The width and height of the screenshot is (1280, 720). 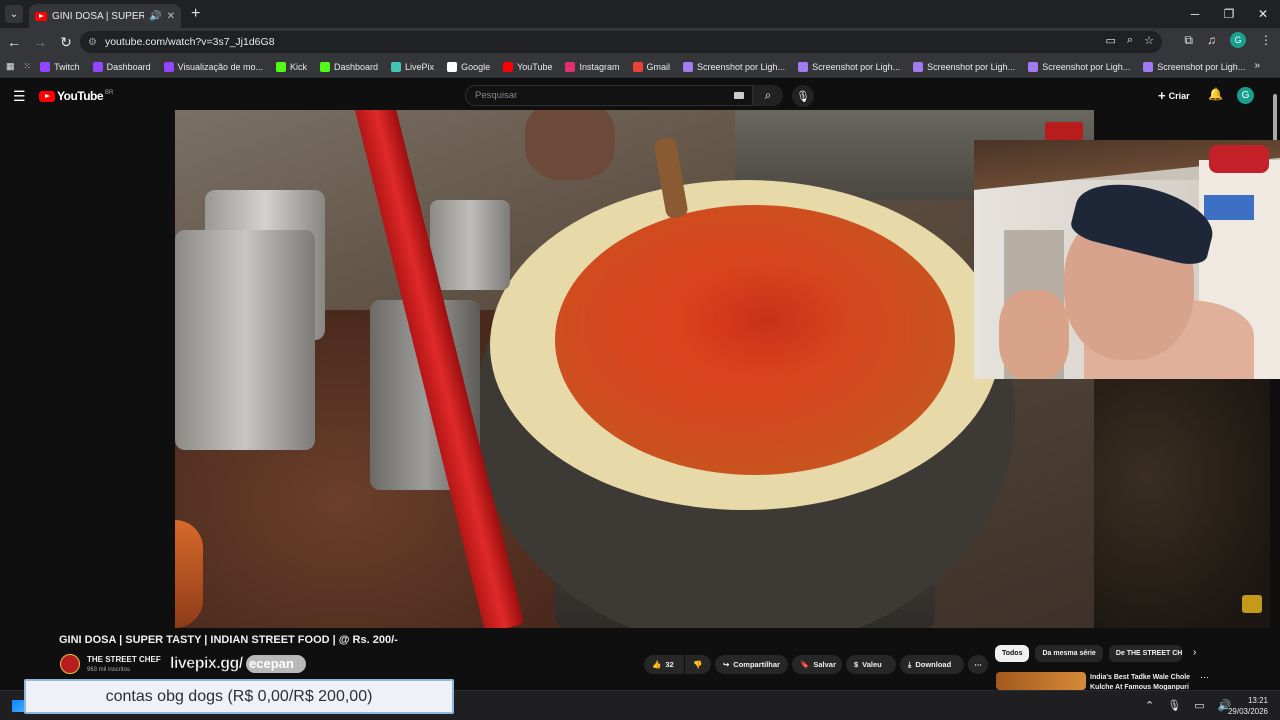 I want to click on bookmark-label: Dashboard, so click(x=128, y=66).